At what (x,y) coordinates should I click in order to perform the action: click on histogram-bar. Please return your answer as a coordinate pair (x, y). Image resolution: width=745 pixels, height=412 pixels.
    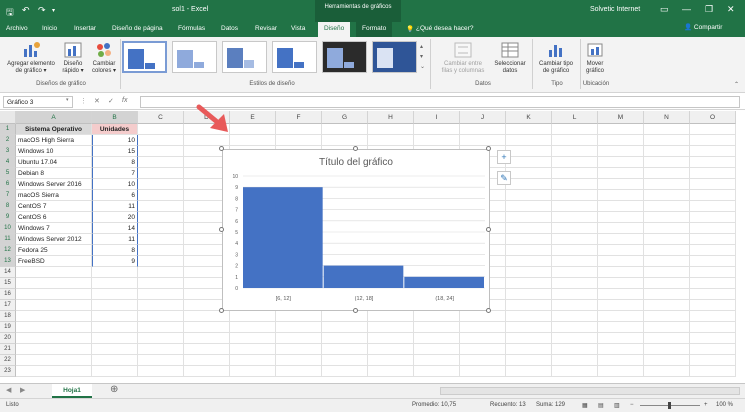
    Looking at the image, I should click on (363, 276).